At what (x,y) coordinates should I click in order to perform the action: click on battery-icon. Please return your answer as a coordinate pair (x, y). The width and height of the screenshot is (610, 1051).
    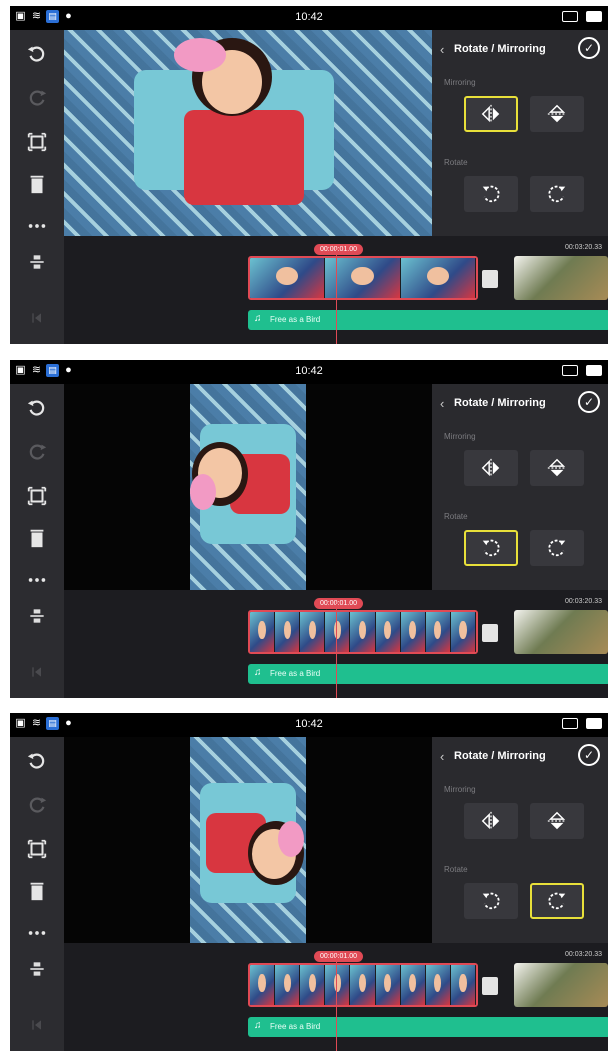
    Looking at the image, I should click on (594, 16).